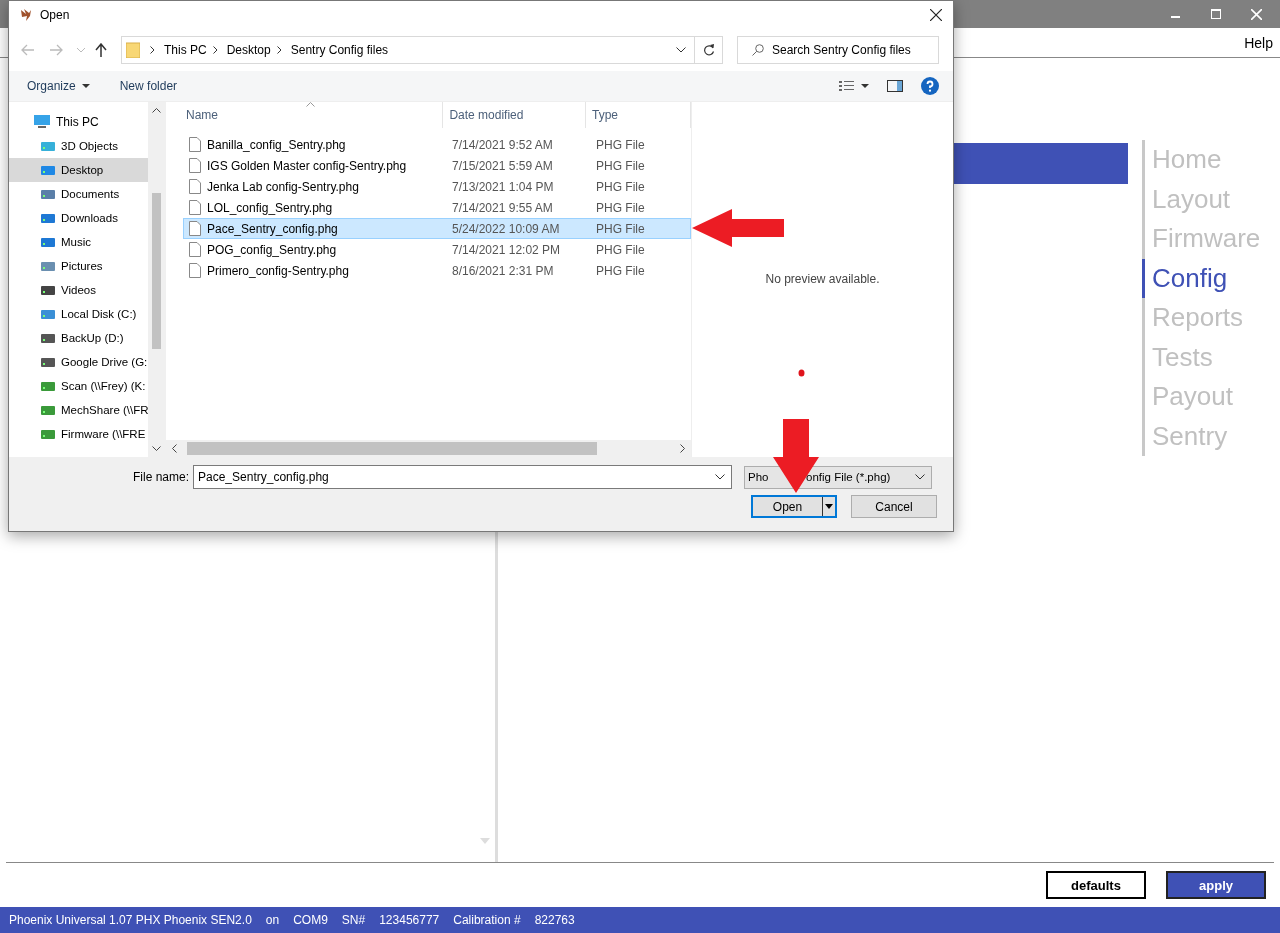 The height and width of the screenshot is (933, 1280). I want to click on status-text: Phoenix Universal 1.07 PHX Phoenix SEN2.0, so click(130, 920).